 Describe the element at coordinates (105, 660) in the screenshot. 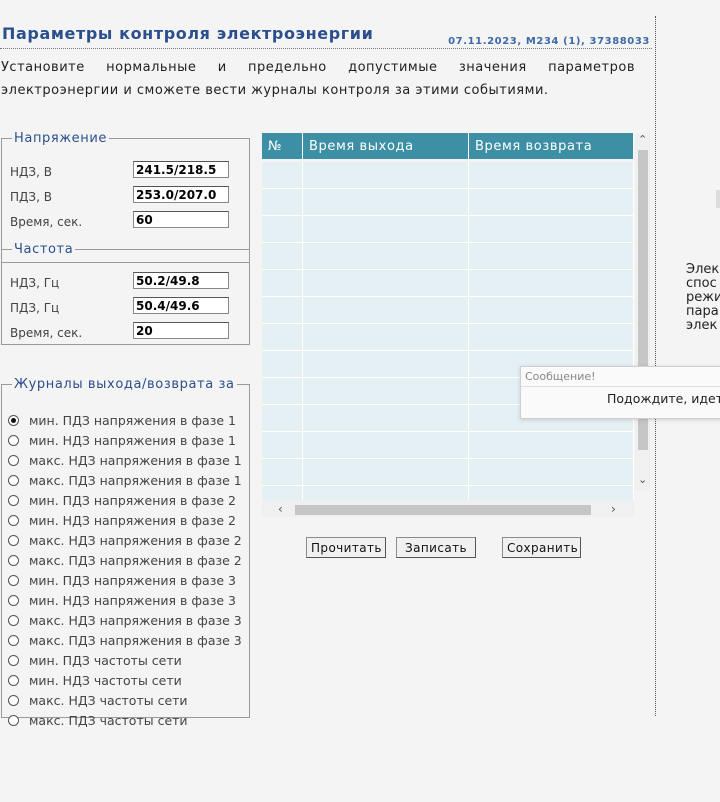

I see `journal-option-label: мин. ПДЗ частоты сети` at that location.